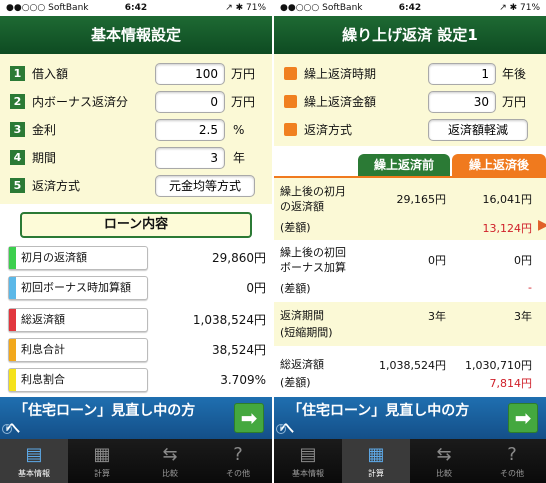 The width and height of the screenshot is (546, 483). Describe the element at coordinates (295, 382) in the screenshot. I see `compare-label: (差額)` at that location.